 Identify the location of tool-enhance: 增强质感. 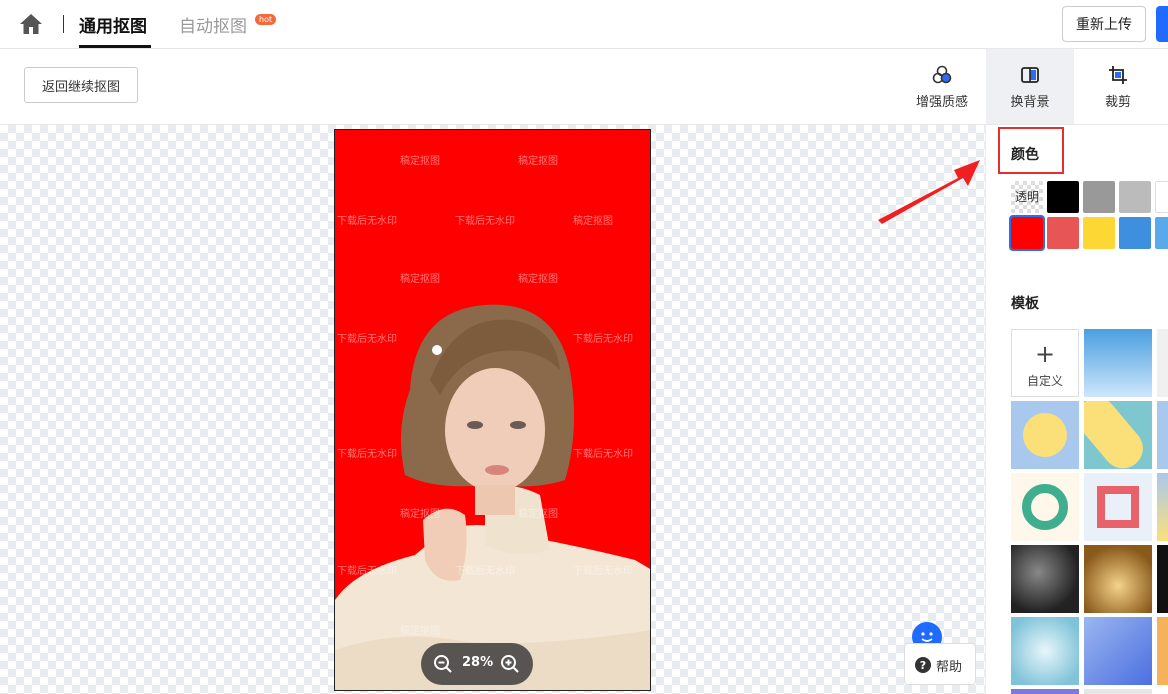
(942, 86).